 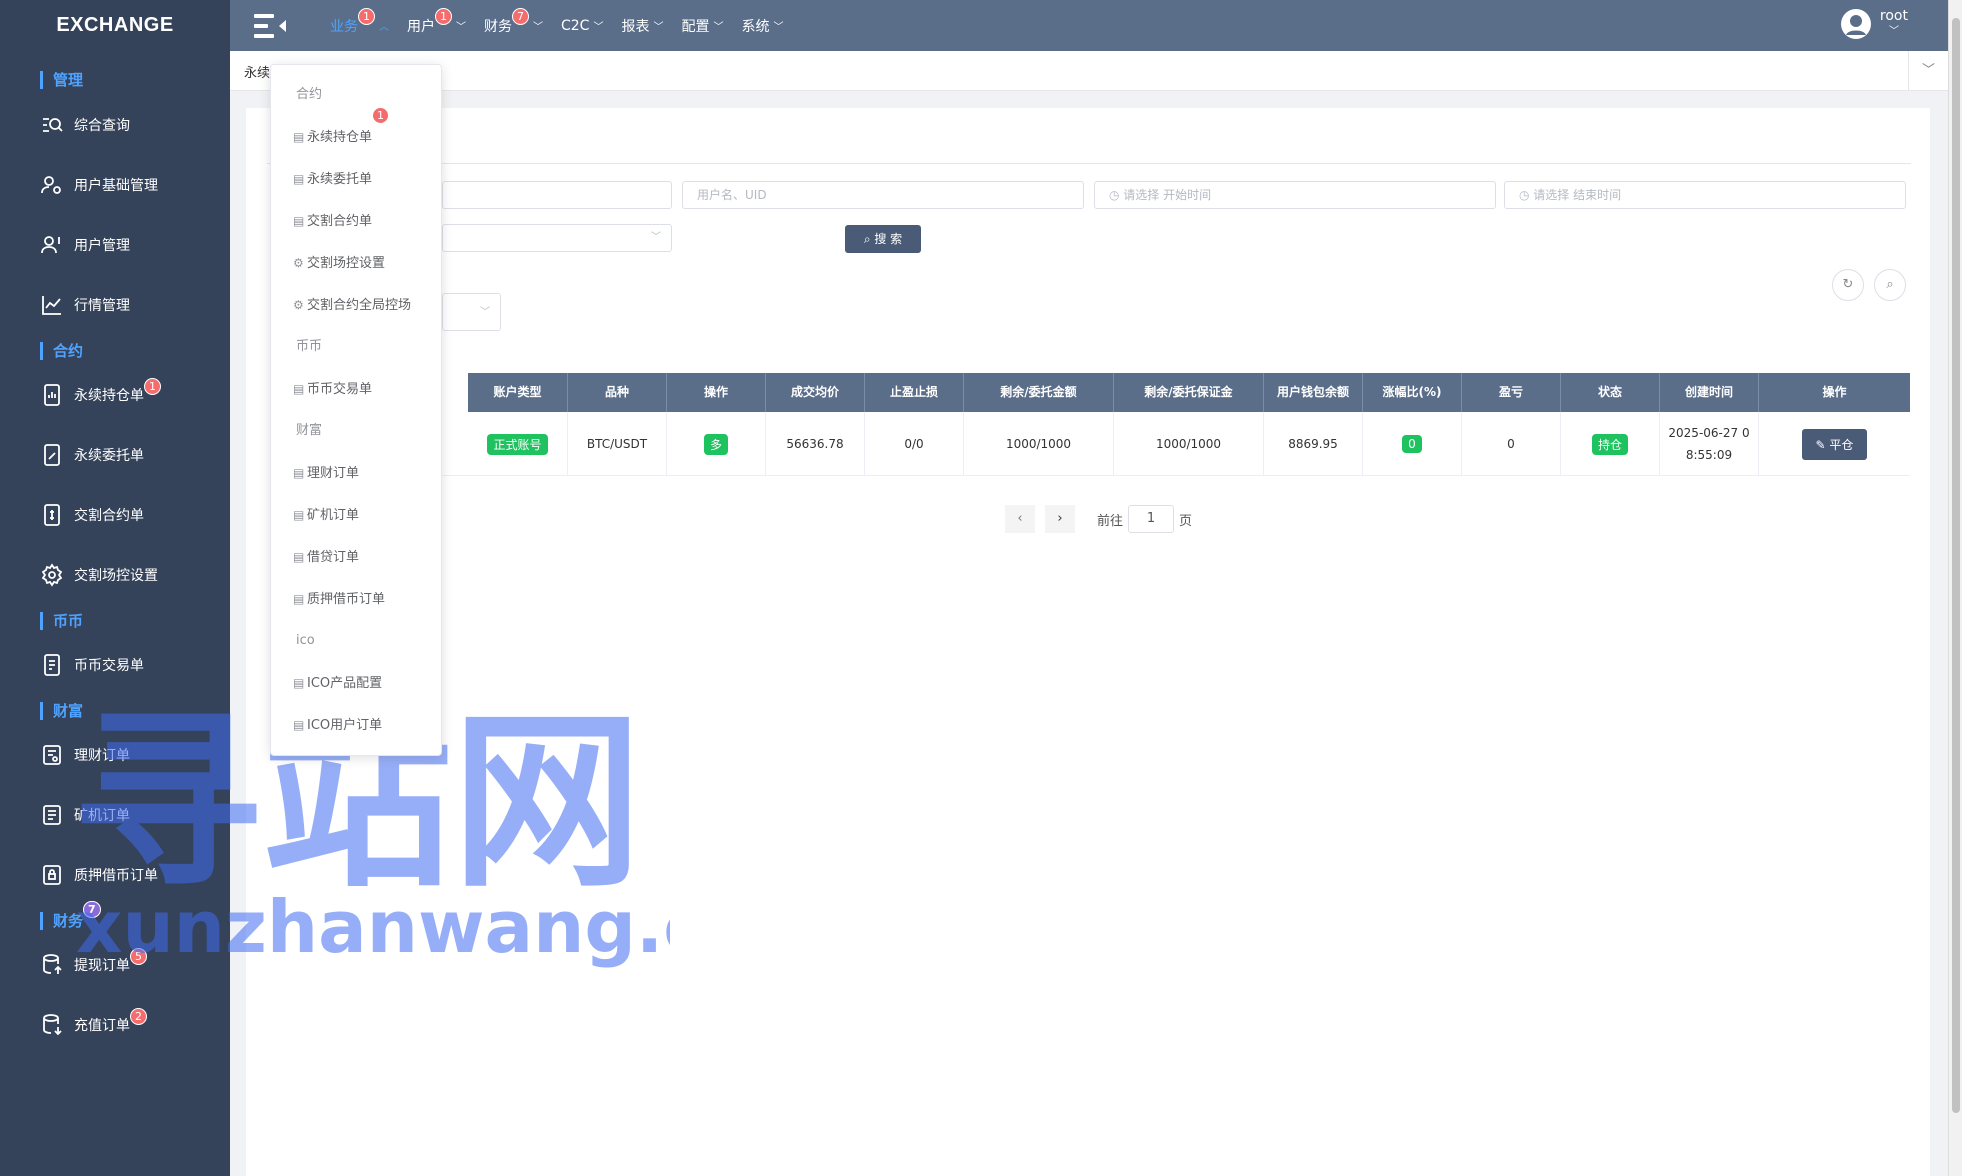 I want to click on search-input: 用户名、UID, so click(x=883, y=195).